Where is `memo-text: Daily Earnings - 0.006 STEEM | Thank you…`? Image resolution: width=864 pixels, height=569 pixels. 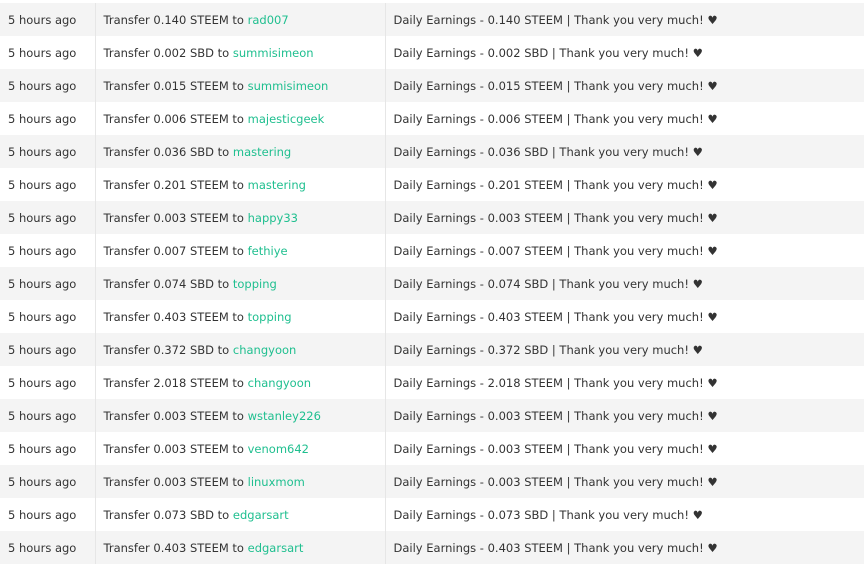
memo-text: Daily Earnings - 0.006 STEEM | Thank you… is located at coordinates (555, 118).